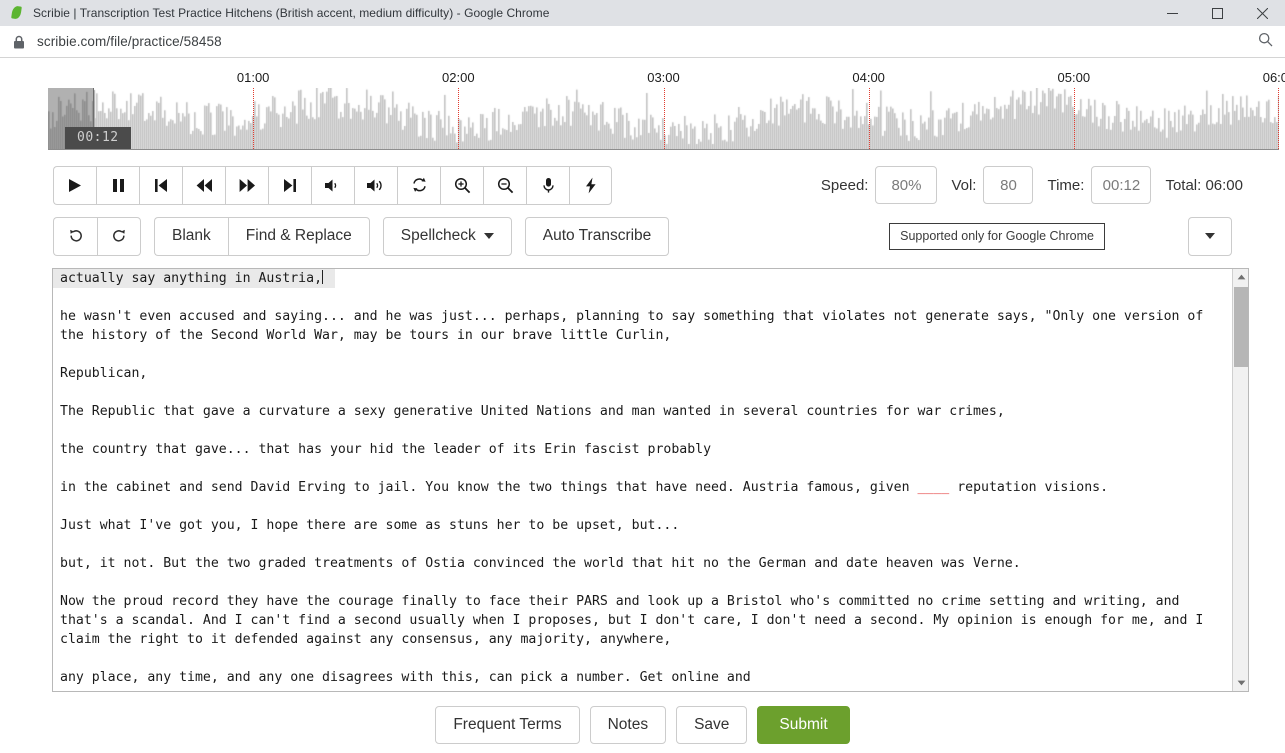 The width and height of the screenshot is (1285, 753). I want to click on lock-icon, so click(19, 42).